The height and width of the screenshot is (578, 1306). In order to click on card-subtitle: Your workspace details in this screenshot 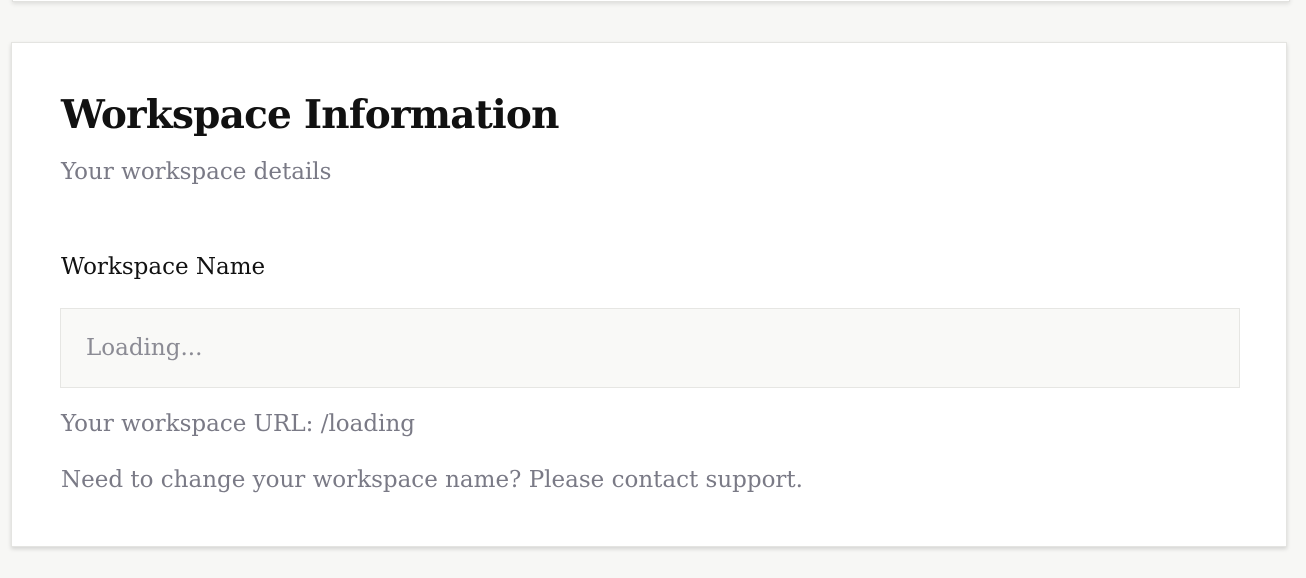, I will do `click(196, 172)`.